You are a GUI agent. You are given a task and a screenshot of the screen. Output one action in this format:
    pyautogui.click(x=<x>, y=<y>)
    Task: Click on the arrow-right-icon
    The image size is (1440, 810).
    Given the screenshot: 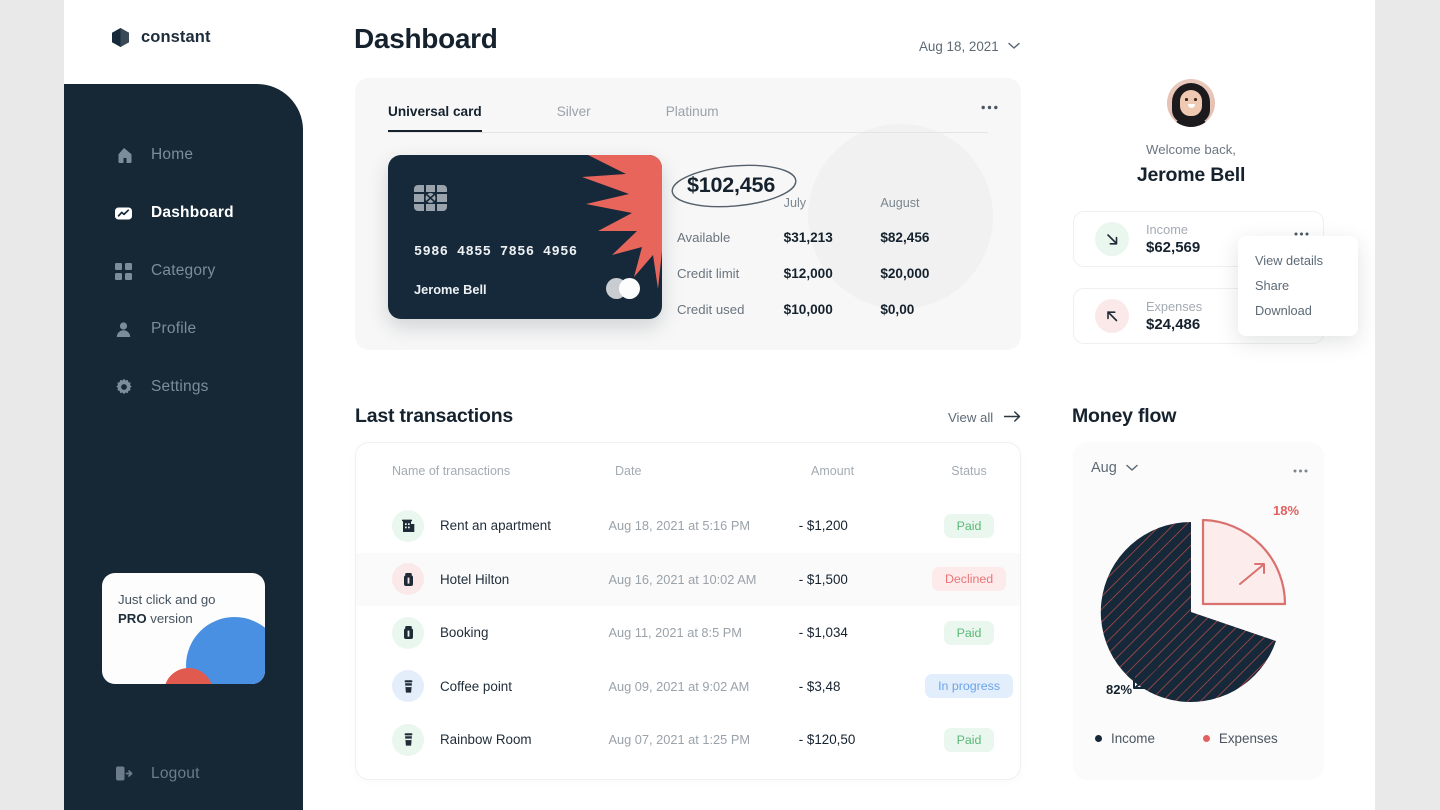 What is the action you would take?
    pyautogui.click(x=1012, y=417)
    